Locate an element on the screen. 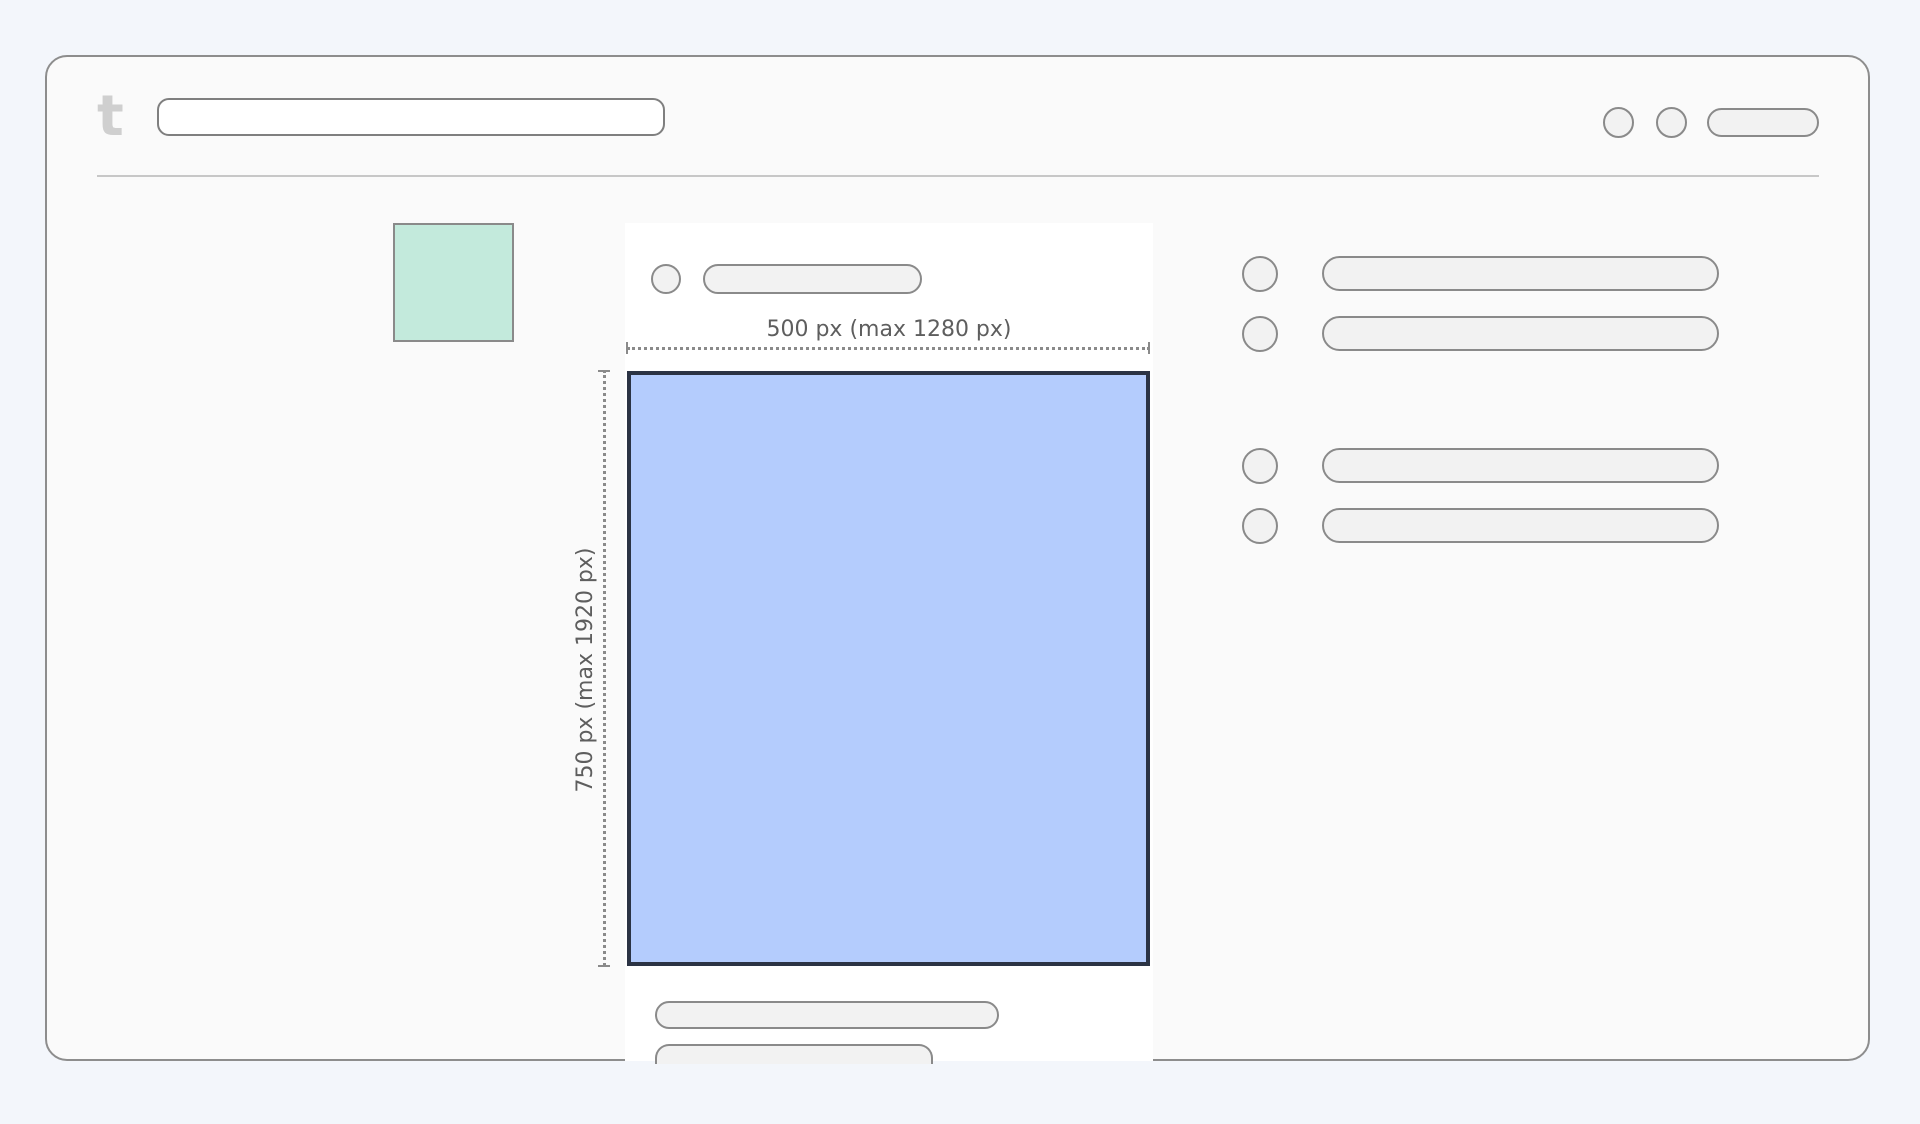  blog-avatar is located at coordinates (453, 282).